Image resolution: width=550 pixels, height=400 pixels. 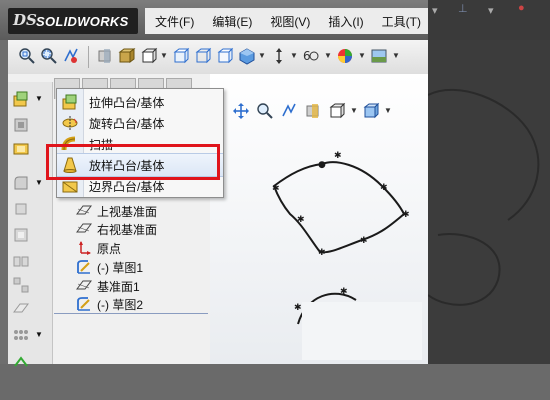 I want to click on pan-icon, so click(x=241, y=111).